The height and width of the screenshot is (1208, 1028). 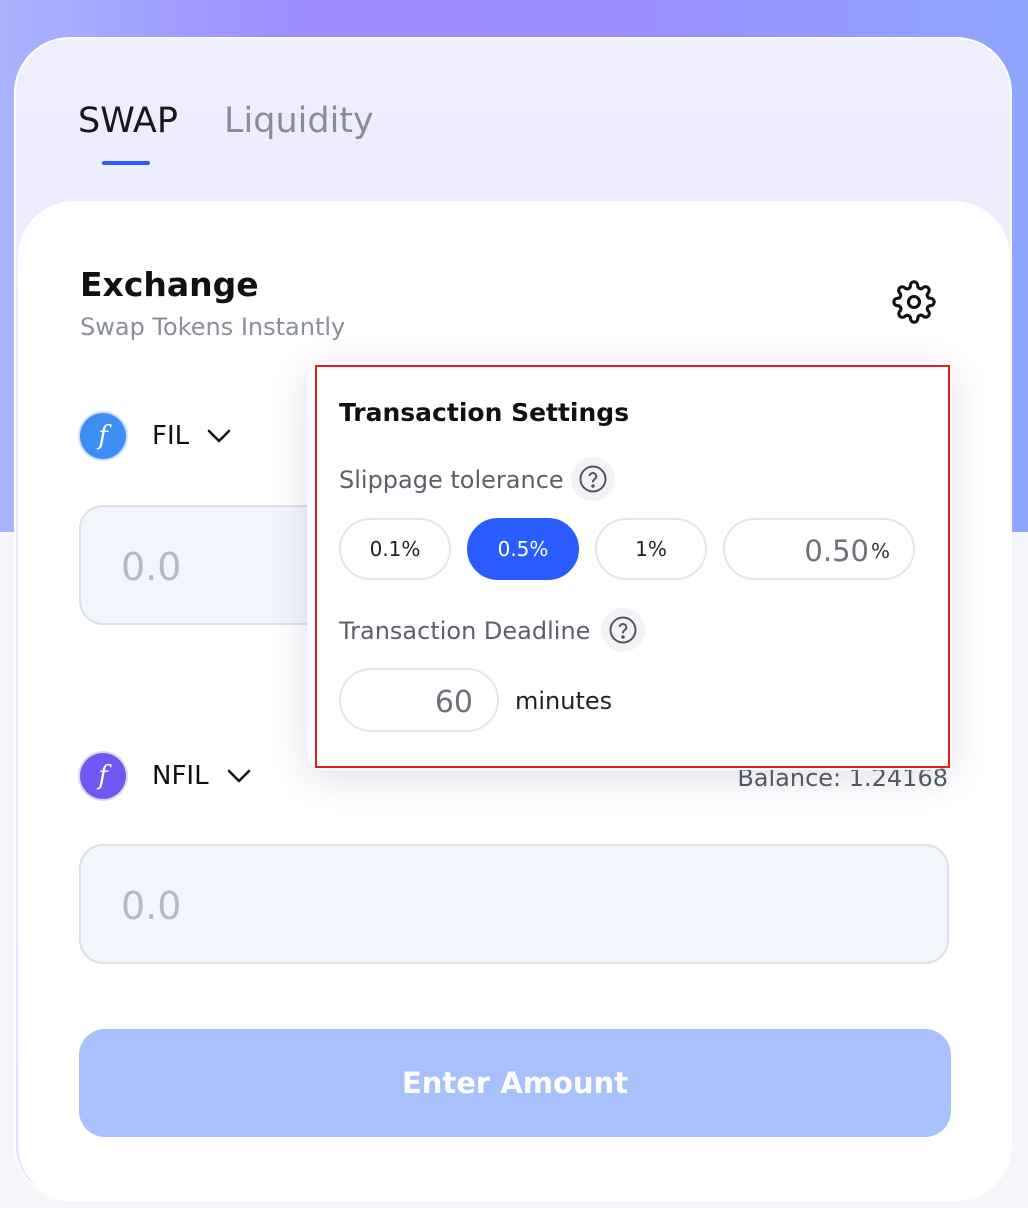 What do you see at coordinates (511, 906) in the screenshot?
I see `to-amount-input` at bounding box center [511, 906].